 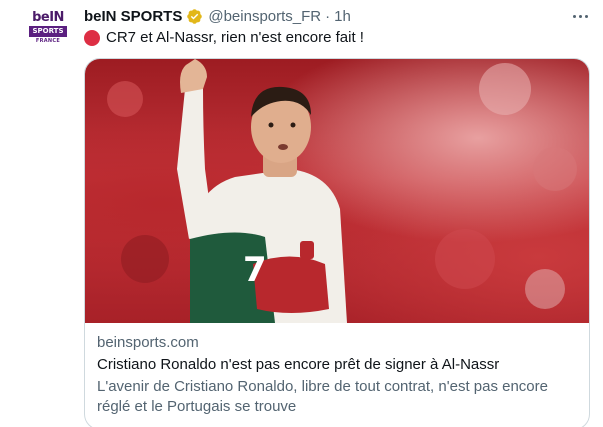 I want to click on more-options-icon, so click(x=580, y=16).